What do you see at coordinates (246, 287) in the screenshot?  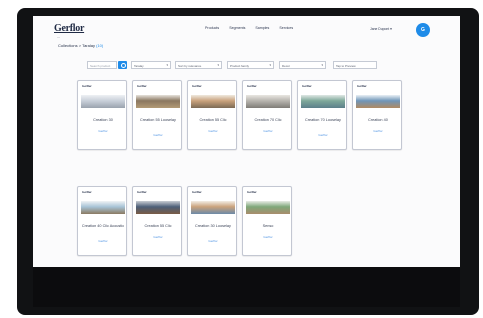 I see `monitor-bezel` at bounding box center [246, 287].